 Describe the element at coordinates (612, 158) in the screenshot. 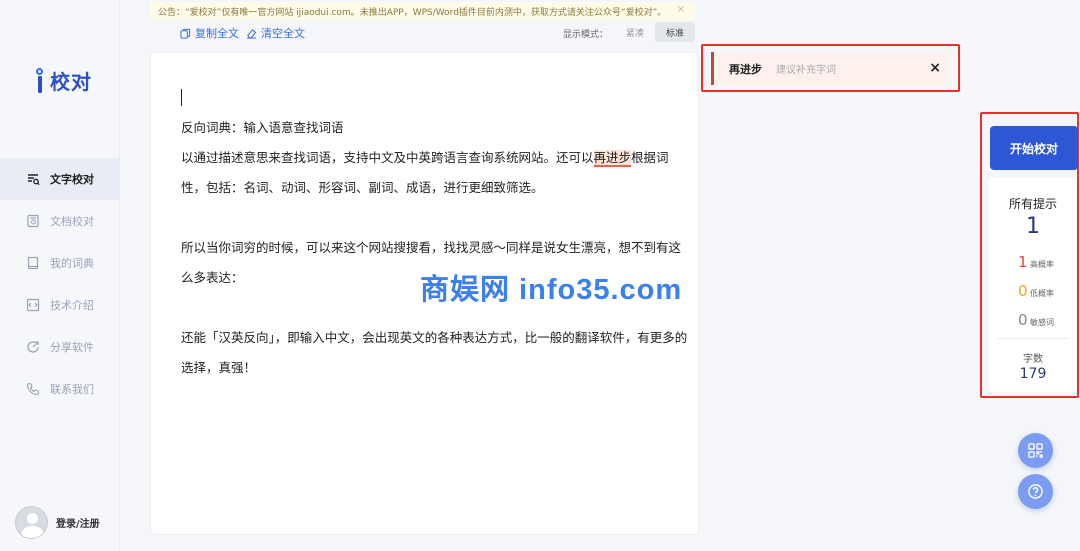

I see `error-highlight: 再进步` at that location.